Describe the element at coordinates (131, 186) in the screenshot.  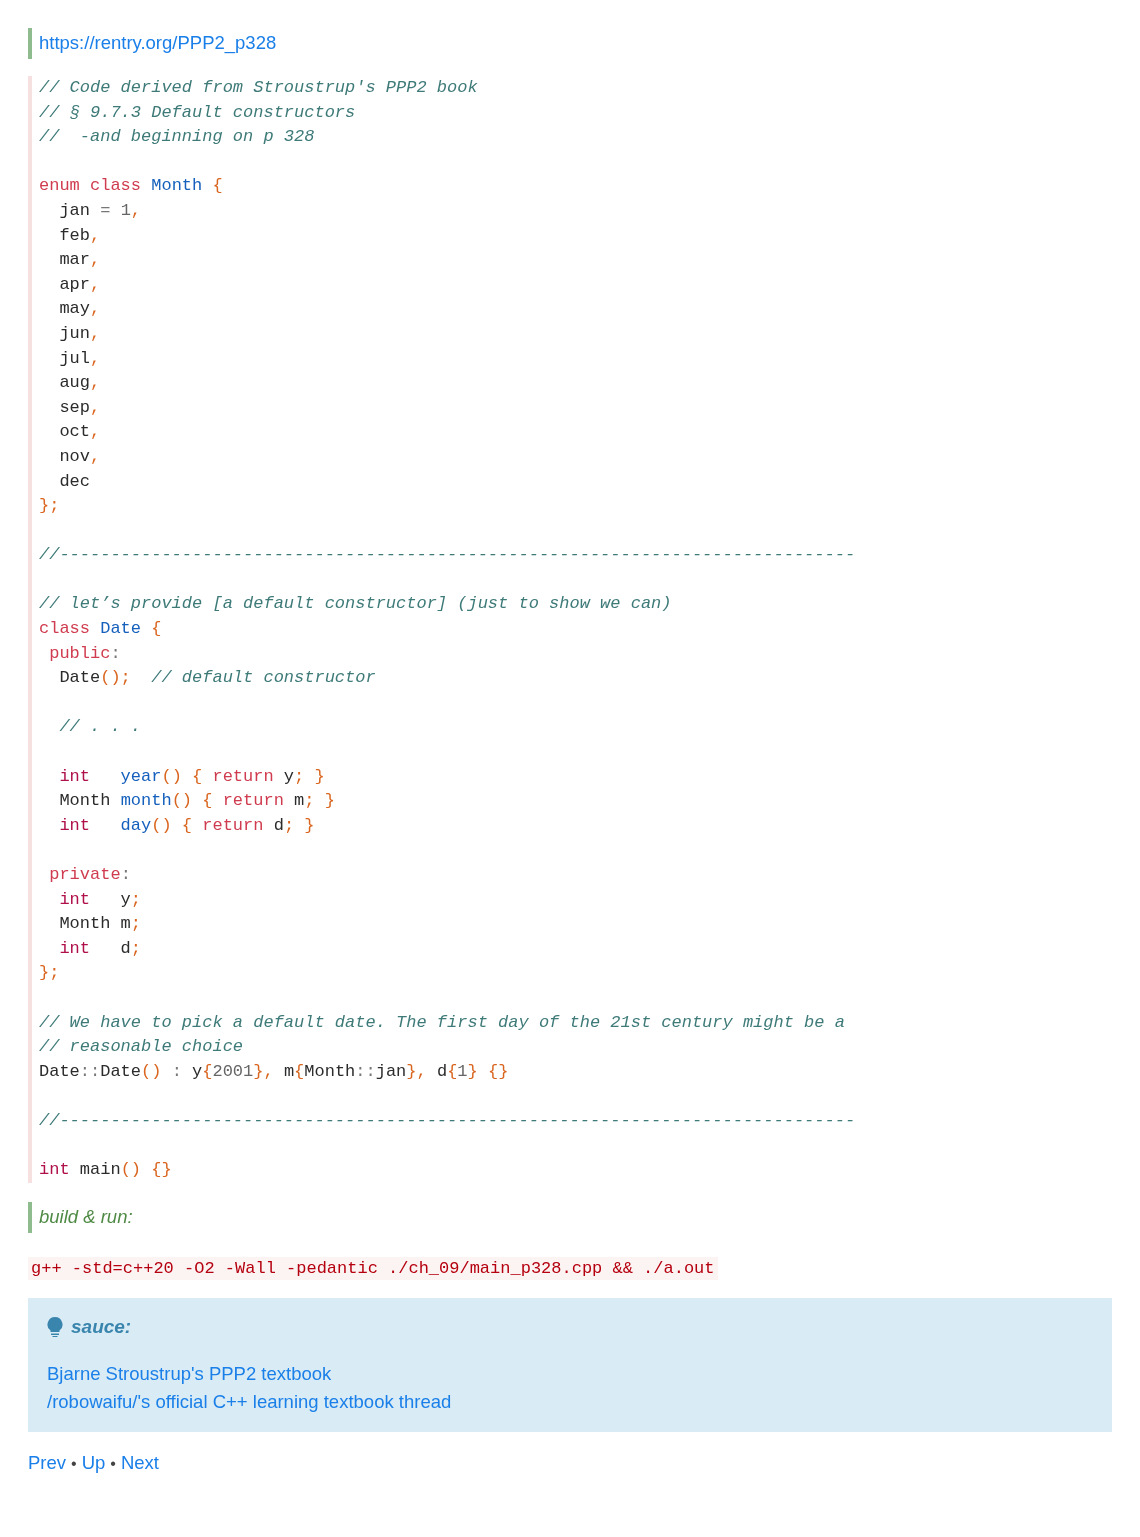
I see `code-line: enum class Month {` at that location.